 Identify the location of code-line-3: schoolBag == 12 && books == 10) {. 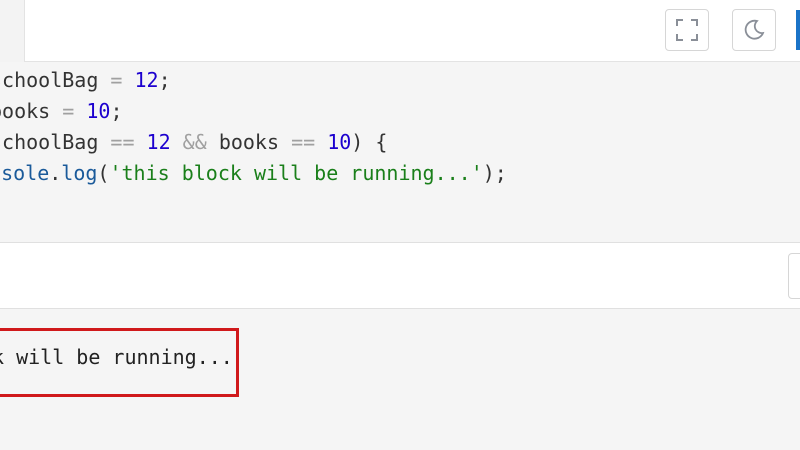
(193, 142).